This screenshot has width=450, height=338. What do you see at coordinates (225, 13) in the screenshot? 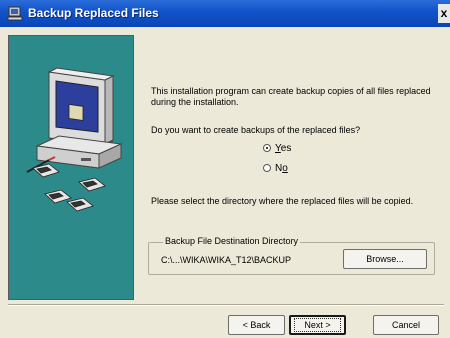
I see `title-bar: Backup Replaced Files x` at bounding box center [225, 13].